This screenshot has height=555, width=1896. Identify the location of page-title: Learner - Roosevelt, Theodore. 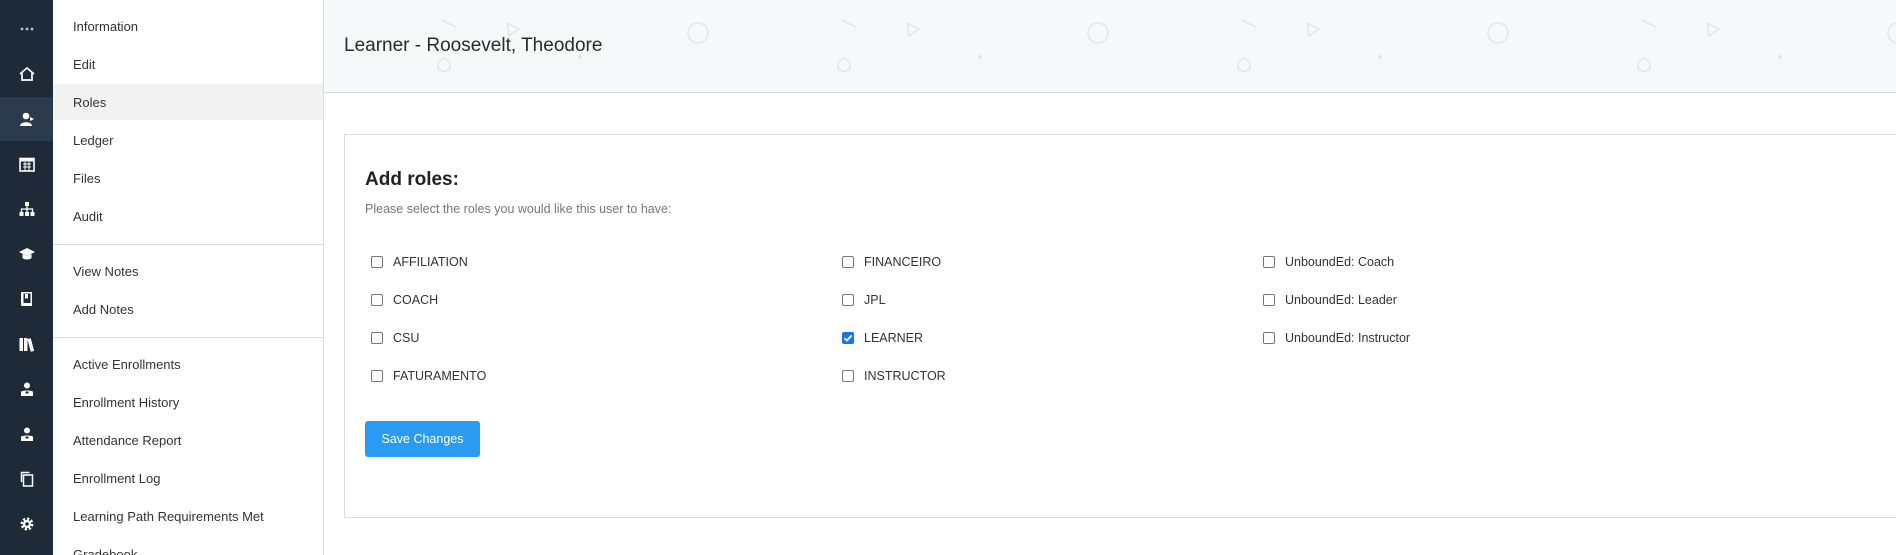
(473, 45).